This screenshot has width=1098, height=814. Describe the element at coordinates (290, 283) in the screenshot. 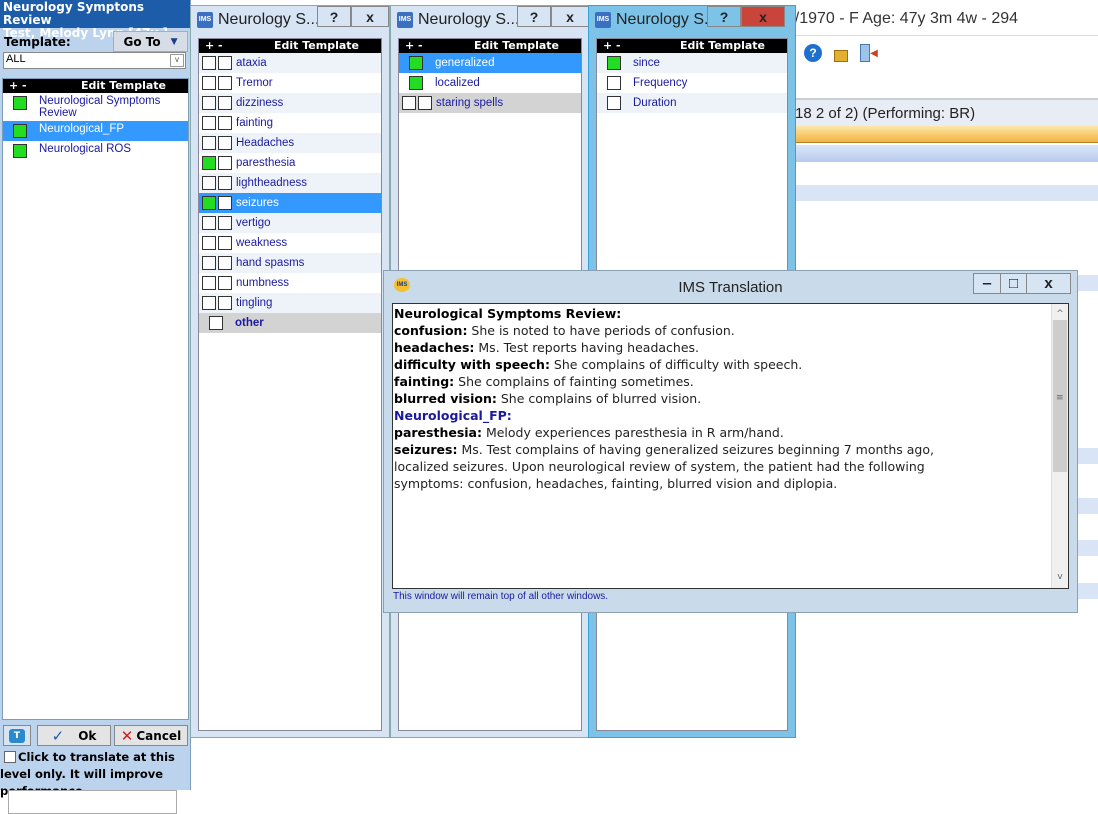

I see `template-item-row: numbness` at that location.